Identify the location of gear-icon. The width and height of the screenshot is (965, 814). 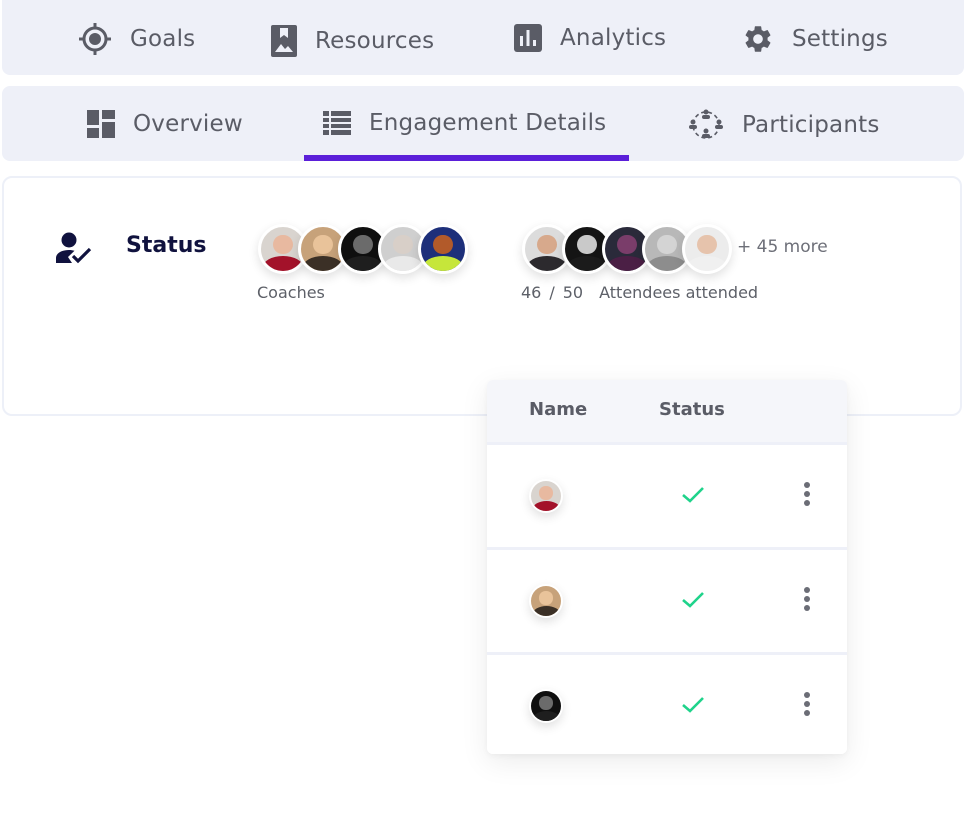
(758, 39).